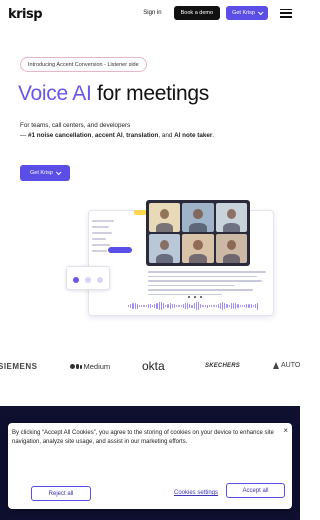  I want to click on mockup-noise-popup, so click(88, 278).